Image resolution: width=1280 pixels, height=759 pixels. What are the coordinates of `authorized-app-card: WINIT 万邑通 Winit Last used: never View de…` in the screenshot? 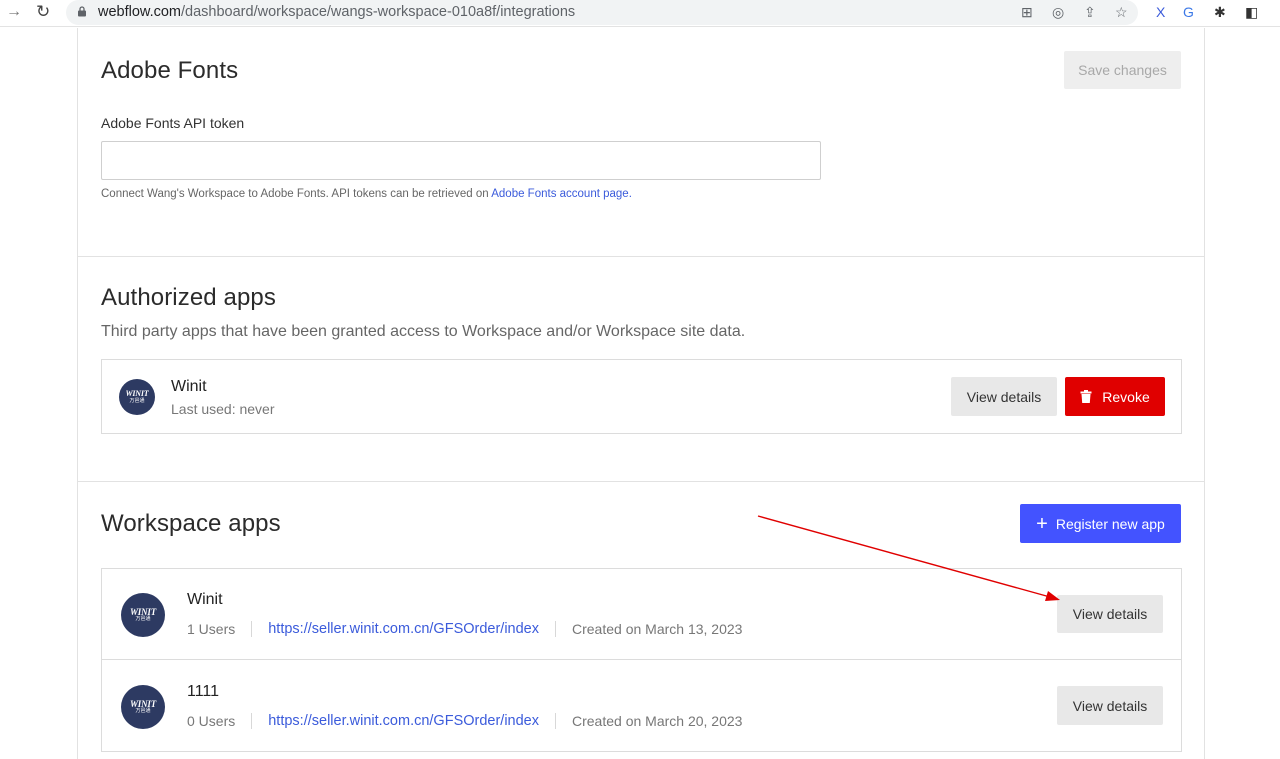 It's located at (641, 396).